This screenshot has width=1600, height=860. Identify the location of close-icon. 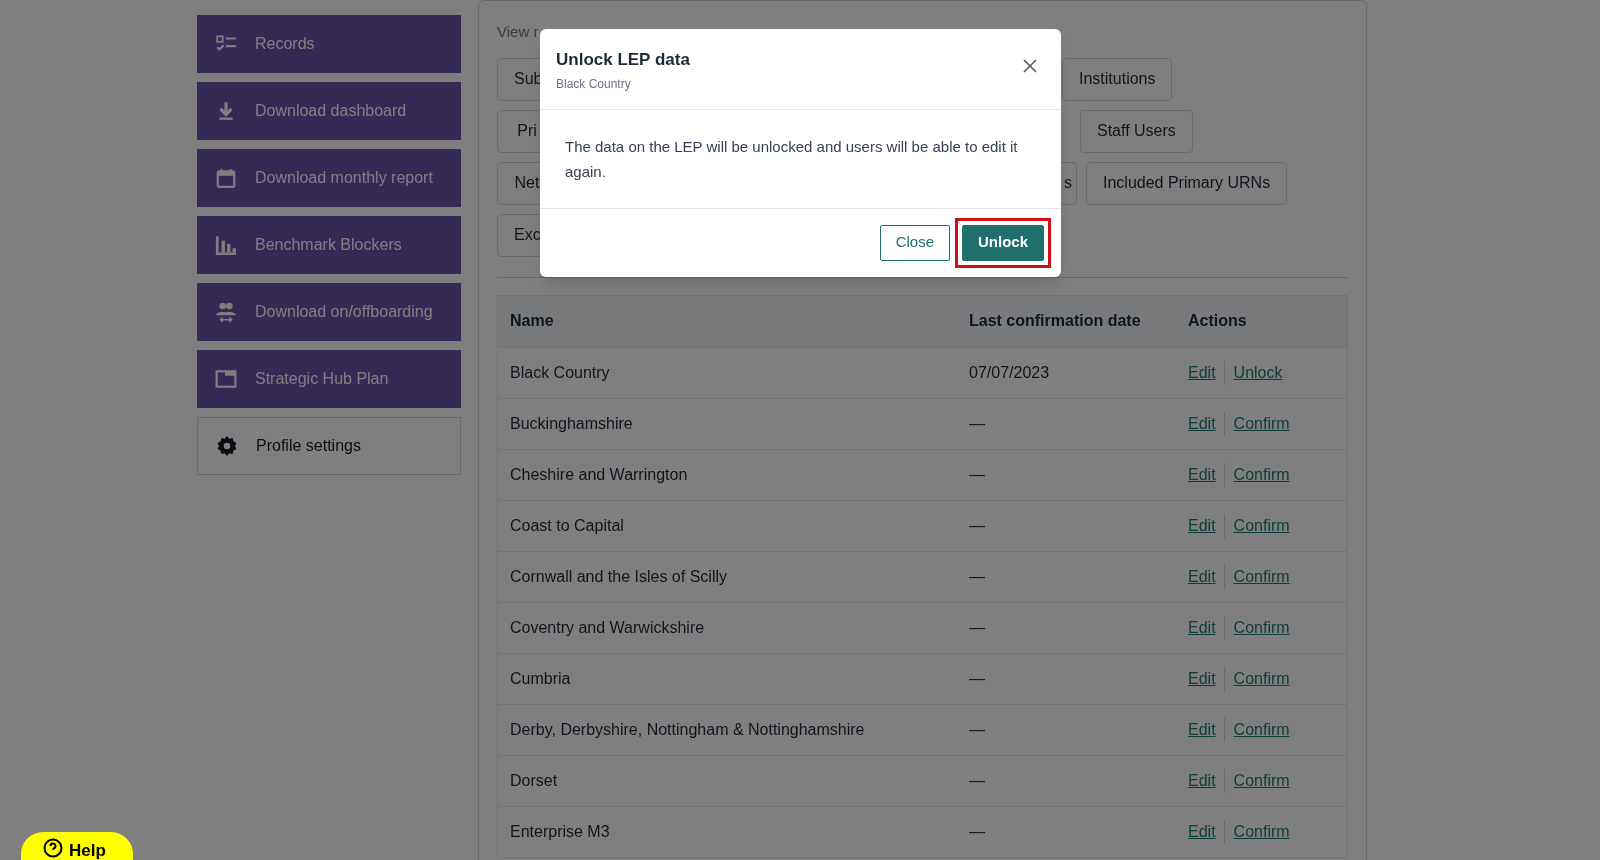
(1030, 66).